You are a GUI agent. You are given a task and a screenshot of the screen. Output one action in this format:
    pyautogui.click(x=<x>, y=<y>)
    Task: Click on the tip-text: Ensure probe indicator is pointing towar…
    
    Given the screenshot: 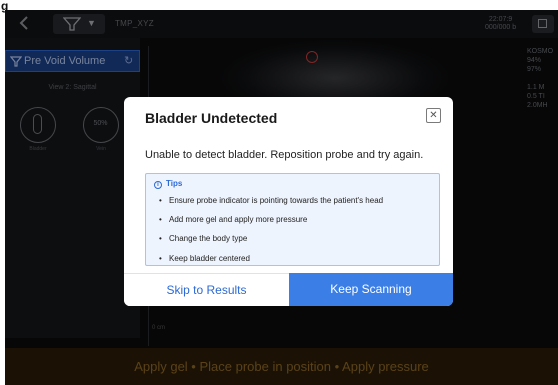 What is the action you would take?
    pyautogui.click(x=276, y=200)
    